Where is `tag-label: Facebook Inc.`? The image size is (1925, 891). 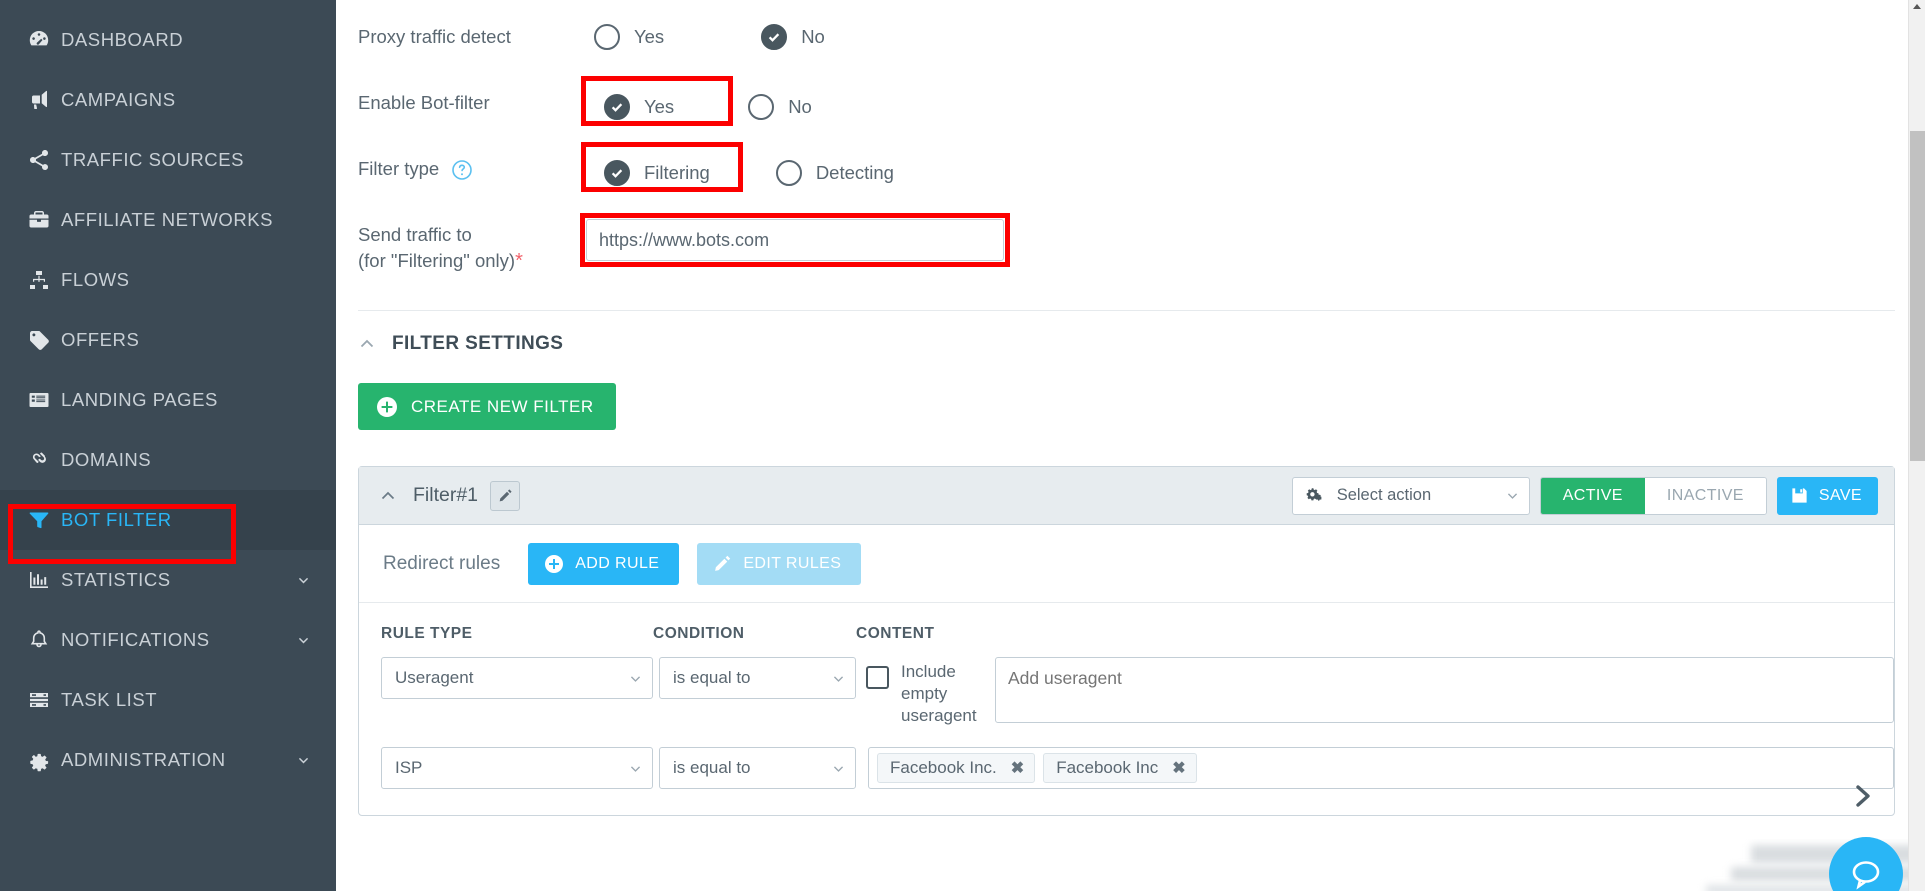
tag-label: Facebook Inc. is located at coordinates (943, 767).